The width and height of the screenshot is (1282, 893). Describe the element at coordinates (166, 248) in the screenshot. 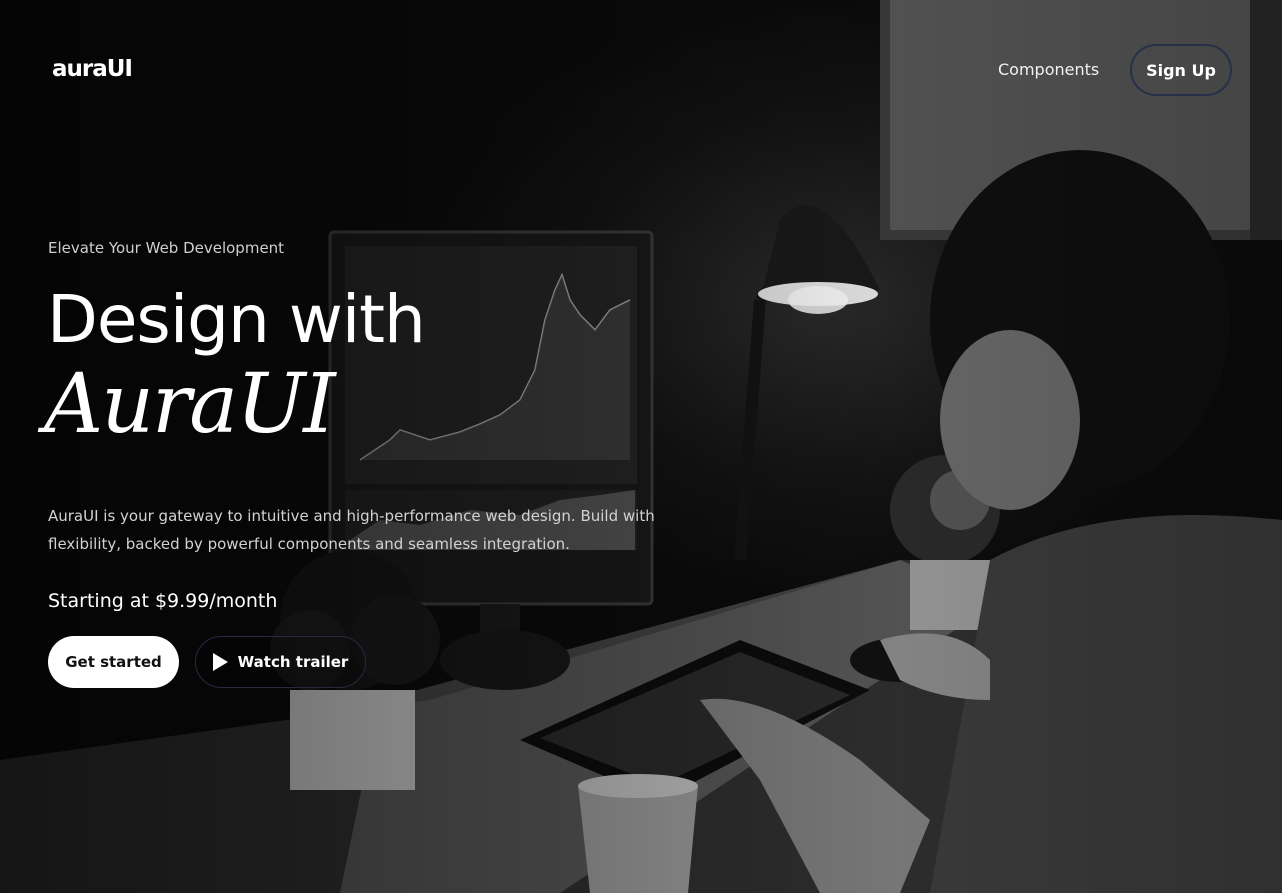

I see `hero-eyebrow: Elevate Your Web Development` at that location.